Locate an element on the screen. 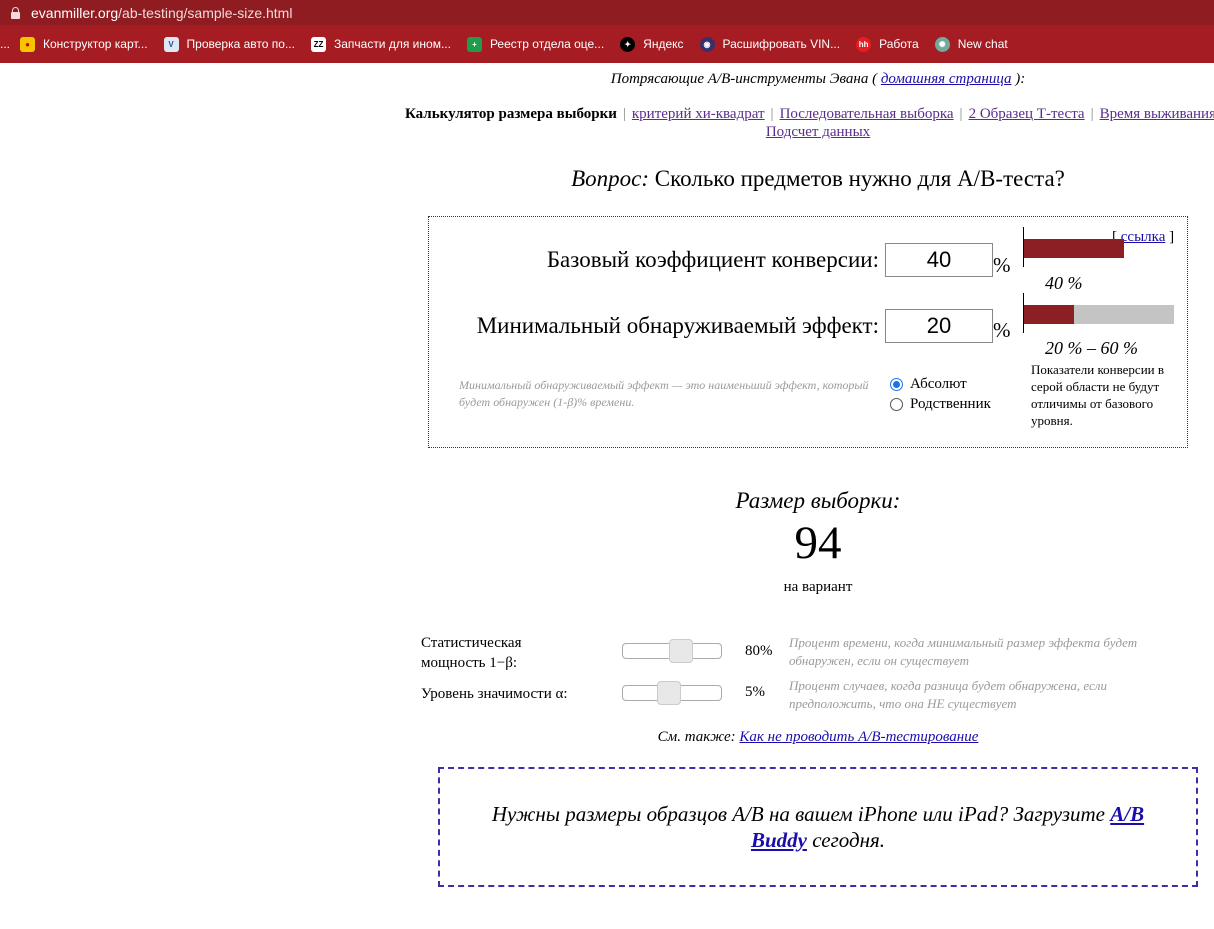 The image size is (1214, 929). permalink-link: ссылка is located at coordinates (1143, 237).